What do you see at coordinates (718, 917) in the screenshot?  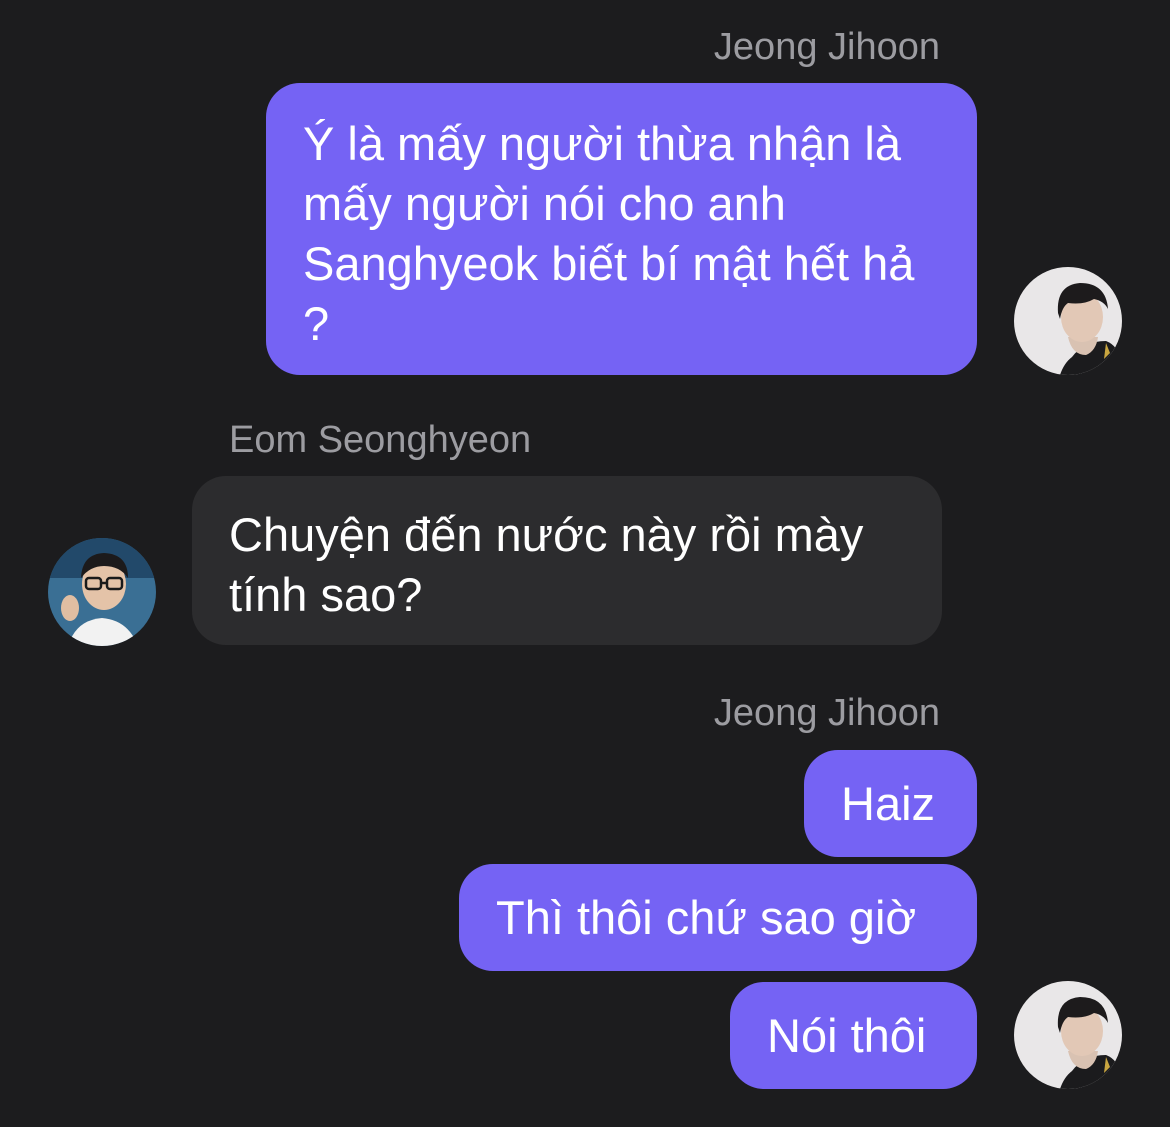 I see `message-bubble-outgoing: Thì thôi chứ sao giờ` at bounding box center [718, 917].